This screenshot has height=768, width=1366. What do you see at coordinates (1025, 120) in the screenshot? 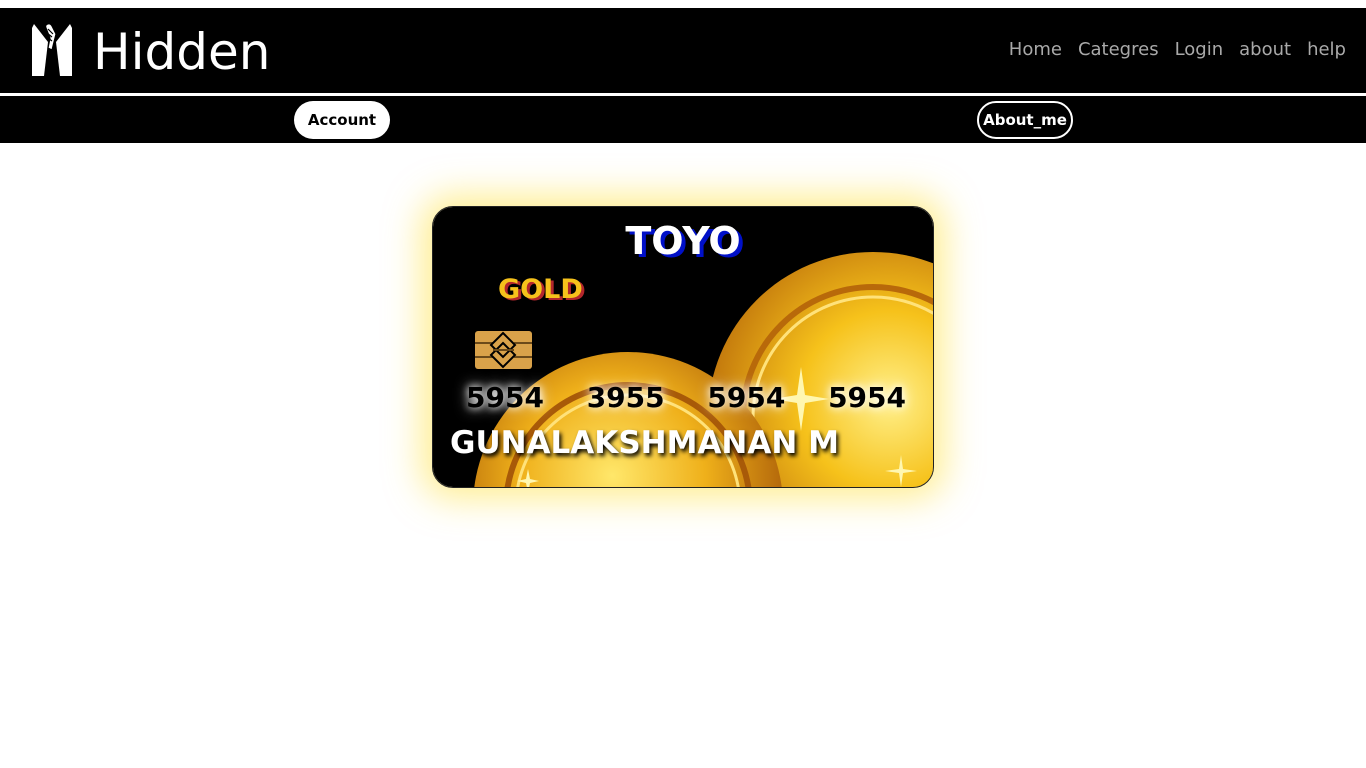
I see `about-me-button: About_me` at bounding box center [1025, 120].